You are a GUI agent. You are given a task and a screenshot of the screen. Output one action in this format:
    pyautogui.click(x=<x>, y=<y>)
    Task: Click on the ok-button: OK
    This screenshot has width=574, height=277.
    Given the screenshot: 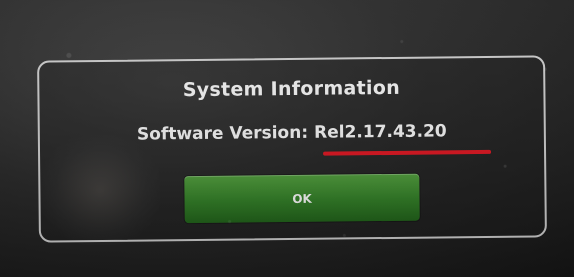 What is the action you would take?
    pyautogui.click(x=302, y=198)
    